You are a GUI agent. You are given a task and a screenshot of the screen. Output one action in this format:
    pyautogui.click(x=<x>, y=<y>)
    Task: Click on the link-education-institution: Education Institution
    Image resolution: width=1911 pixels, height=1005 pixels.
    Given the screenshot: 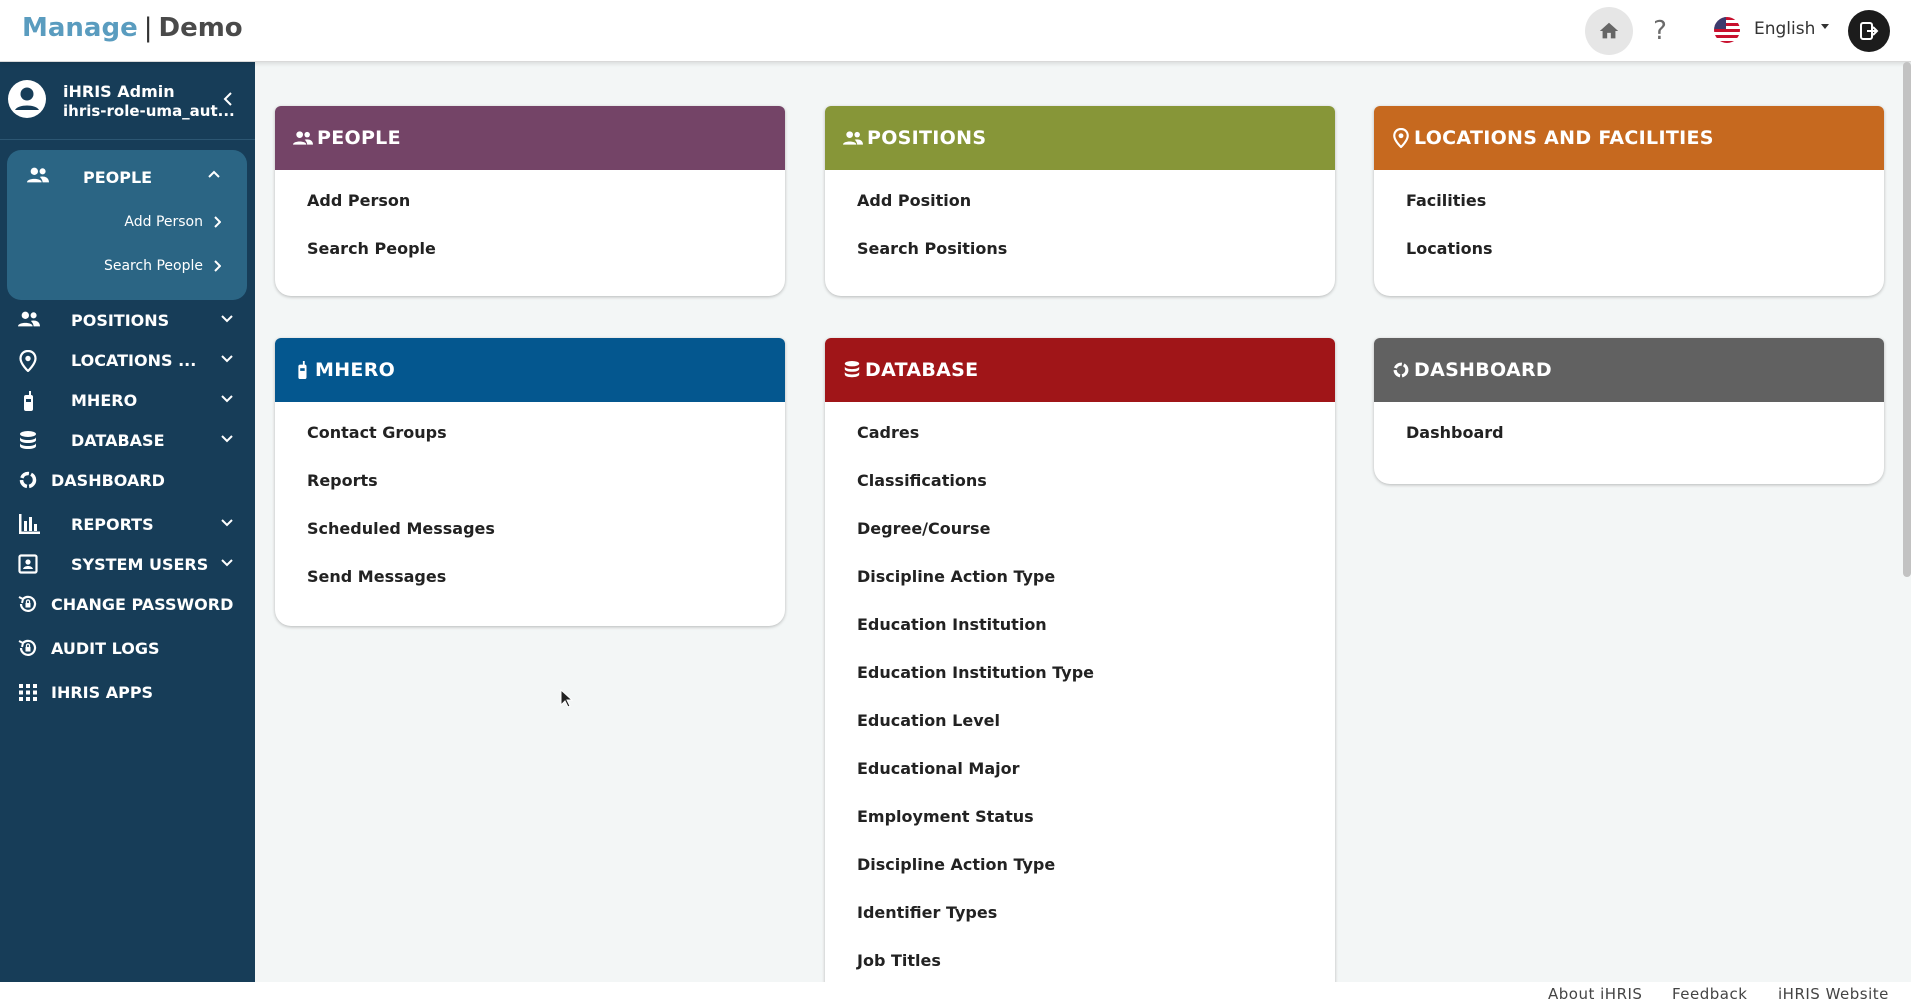 What is the action you would take?
    pyautogui.click(x=1080, y=632)
    